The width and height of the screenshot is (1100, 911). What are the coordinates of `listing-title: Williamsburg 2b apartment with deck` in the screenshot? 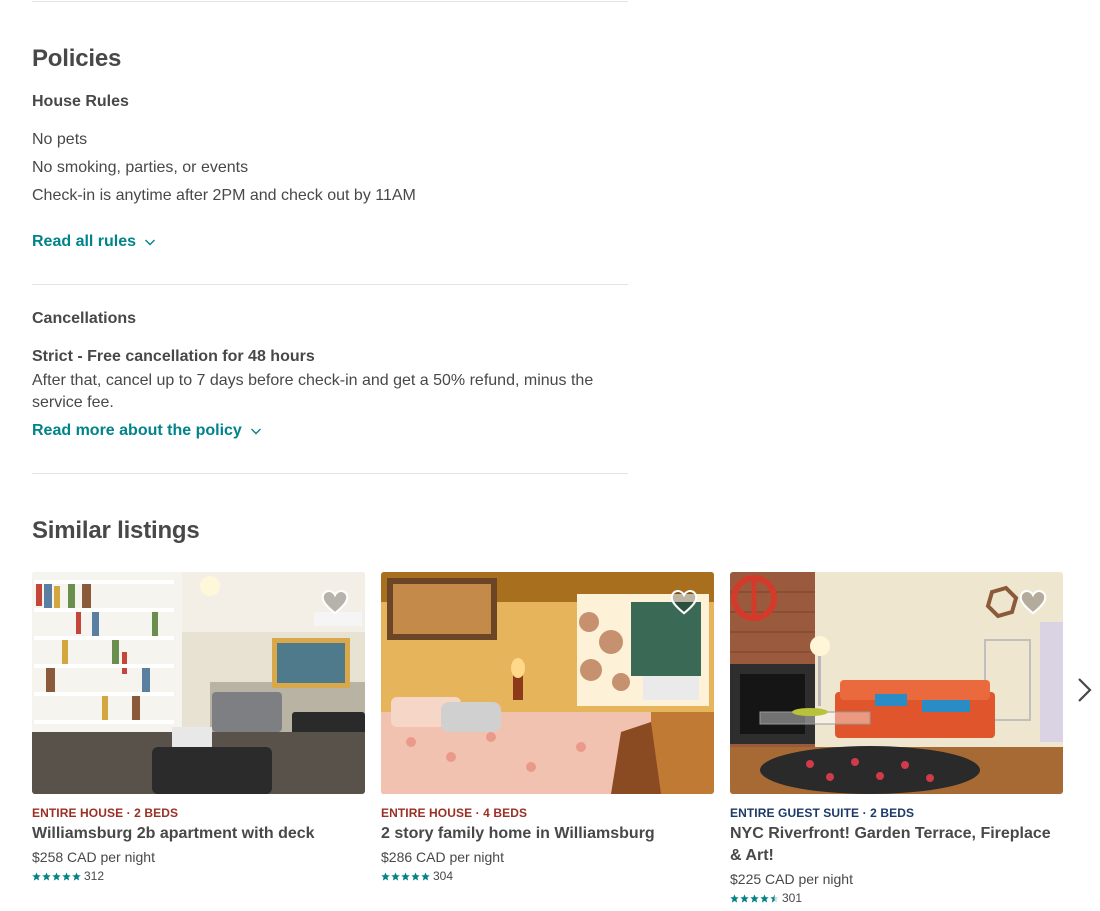 It's located at (198, 834).